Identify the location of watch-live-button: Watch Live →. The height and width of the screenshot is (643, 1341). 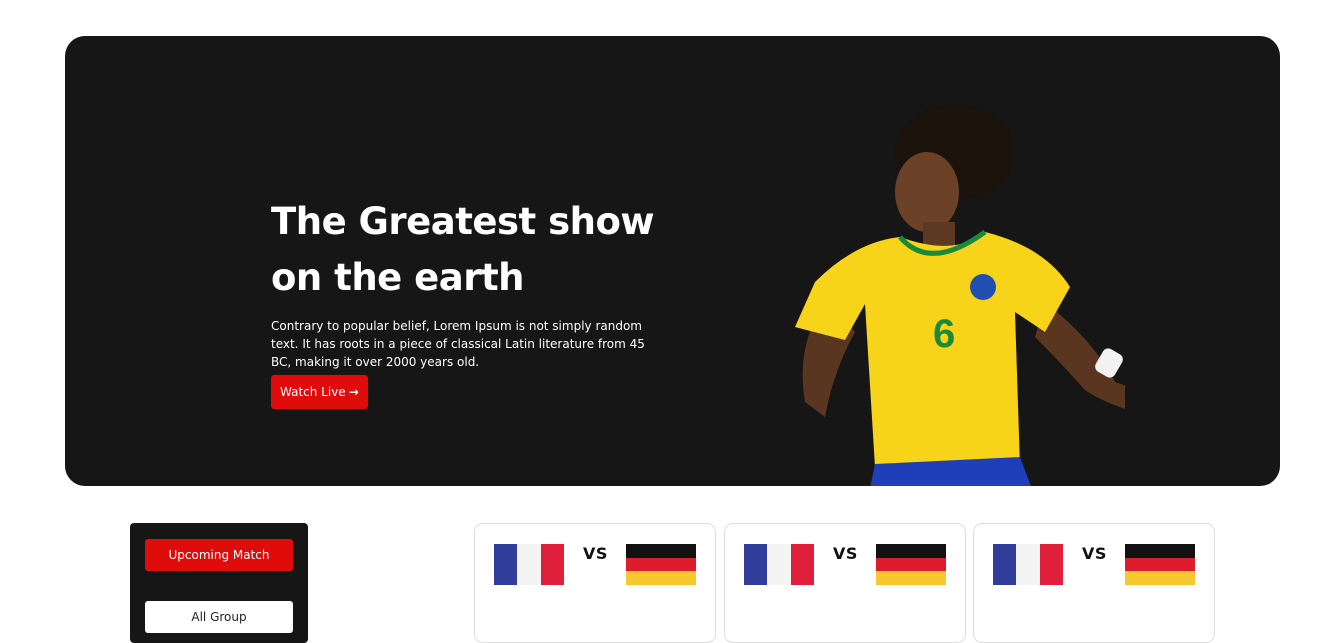
(319, 392).